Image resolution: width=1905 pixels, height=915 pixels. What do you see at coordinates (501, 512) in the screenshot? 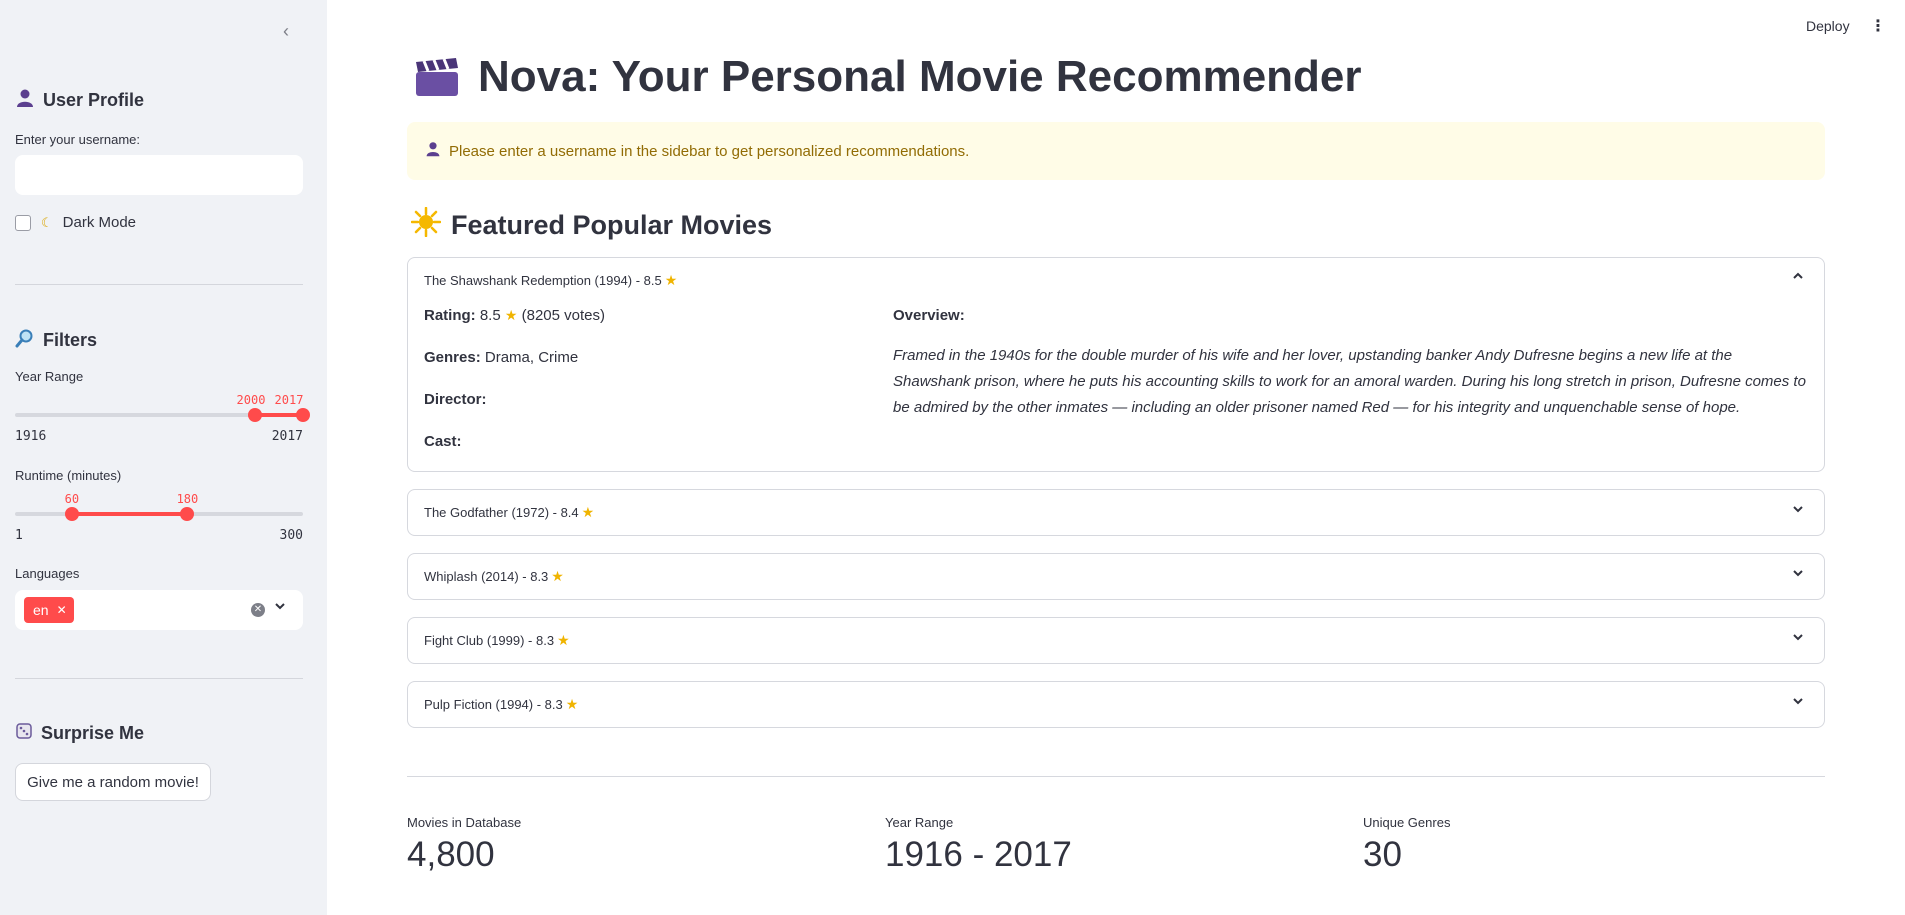
I see `movie-title: The Godfather (1972) - 8.4` at bounding box center [501, 512].